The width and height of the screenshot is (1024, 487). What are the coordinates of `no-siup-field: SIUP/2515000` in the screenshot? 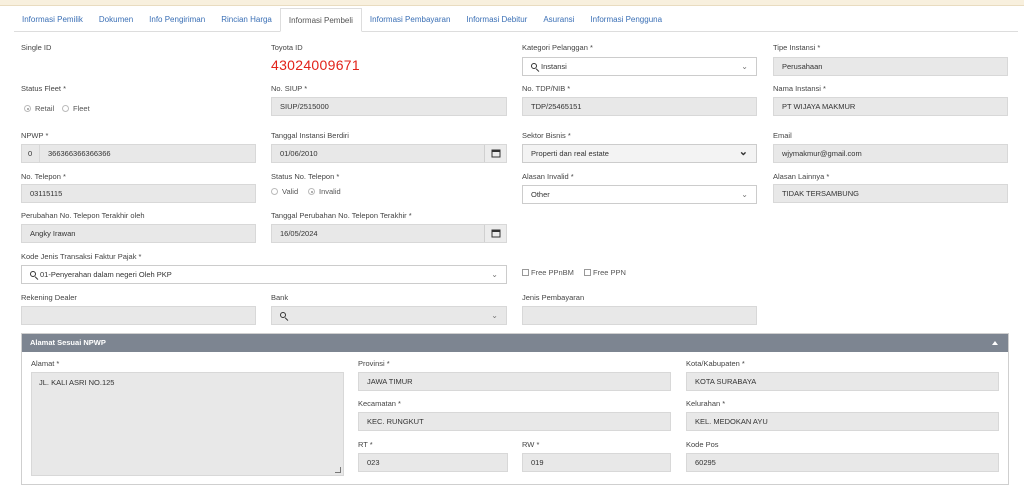 It's located at (389, 106).